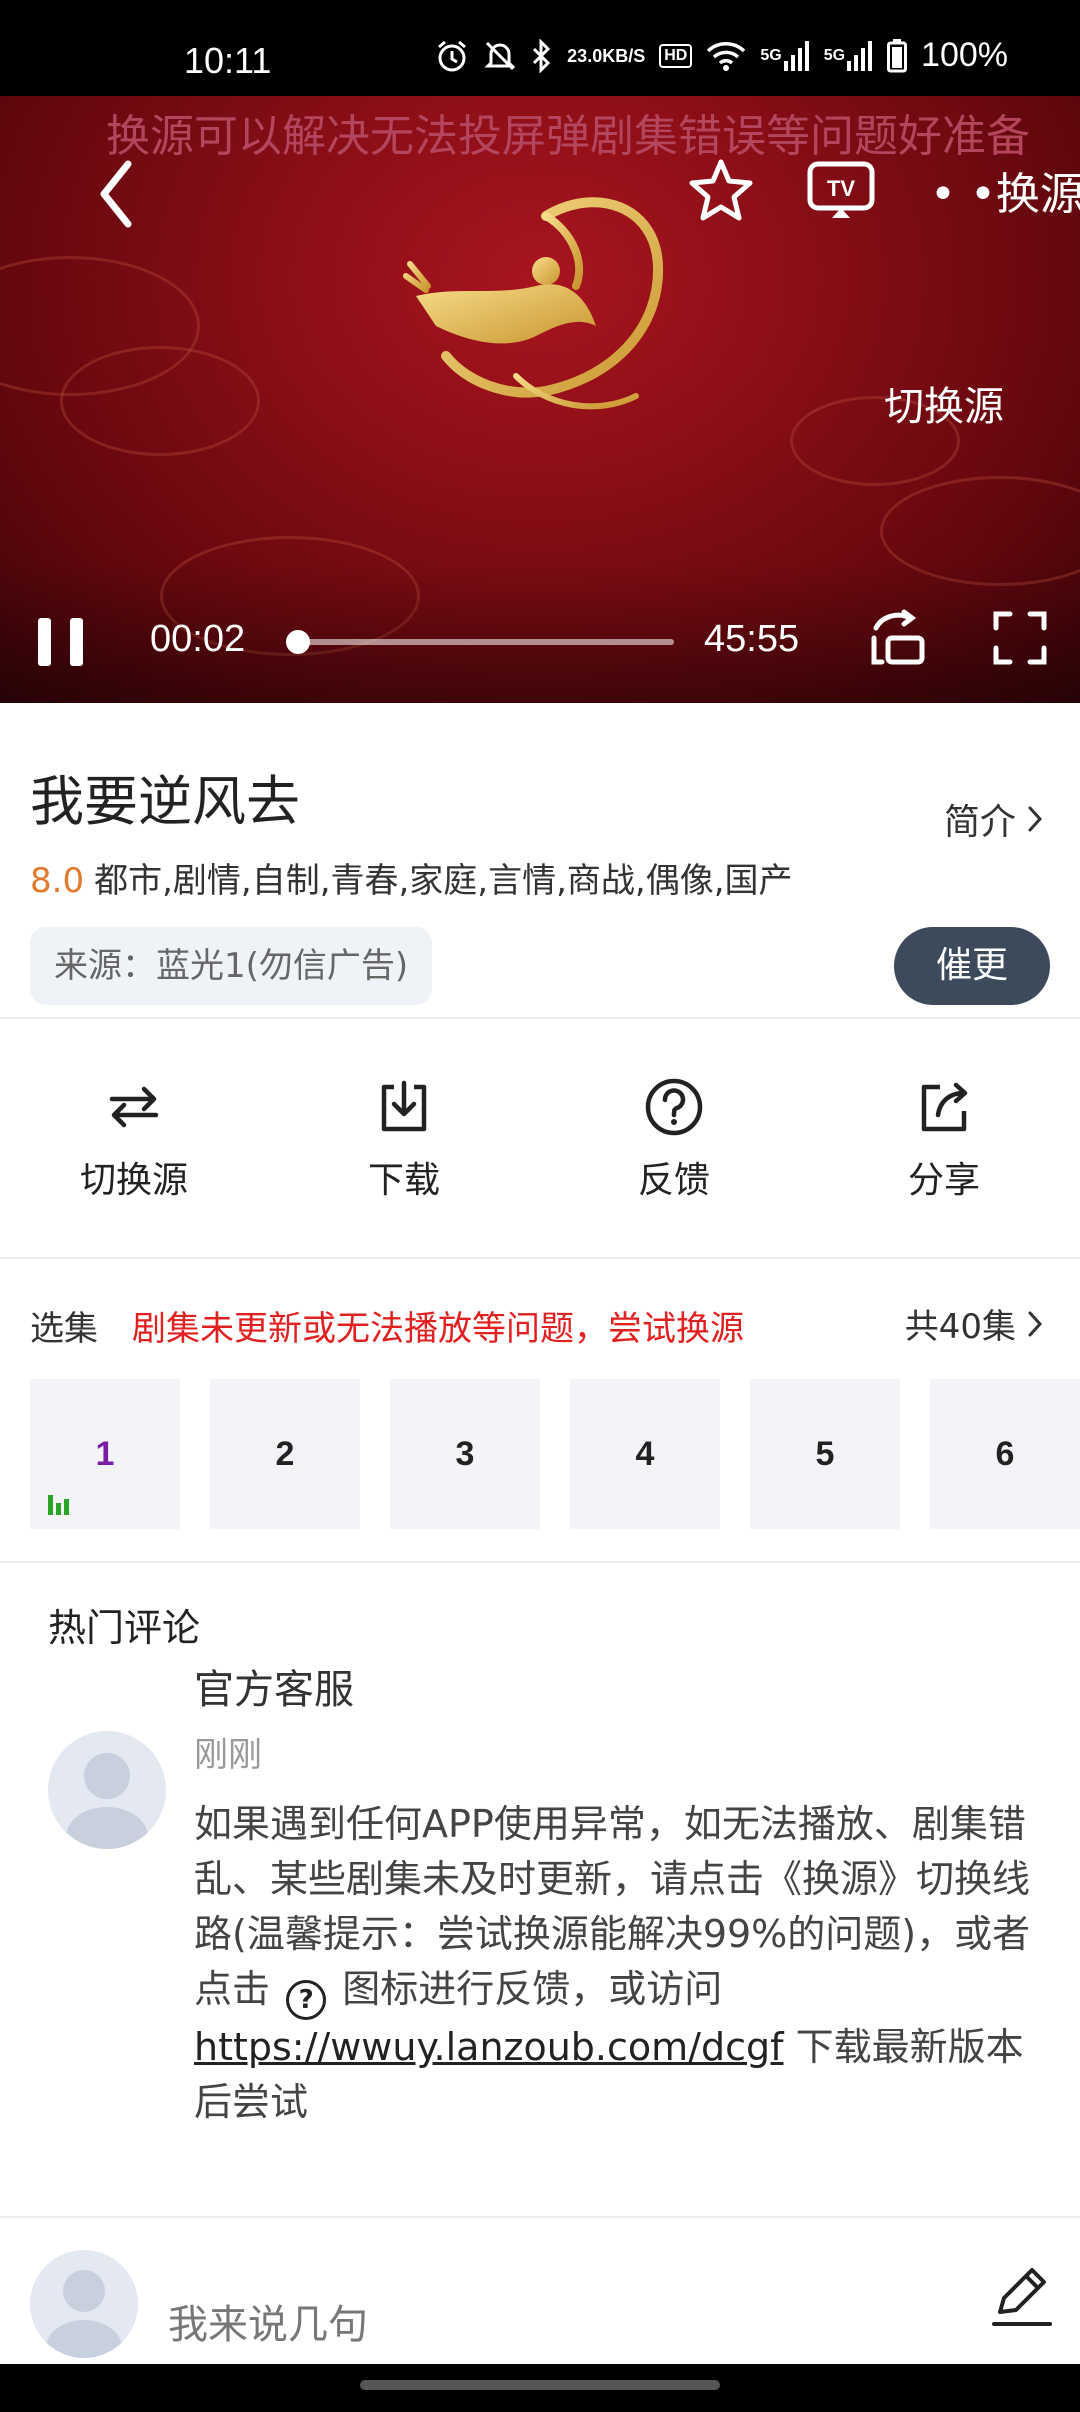 This screenshot has height=2412, width=1080. What do you see at coordinates (500, 56) in the screenshot?
I see `mute-icon` at bounding box center [500, 56].